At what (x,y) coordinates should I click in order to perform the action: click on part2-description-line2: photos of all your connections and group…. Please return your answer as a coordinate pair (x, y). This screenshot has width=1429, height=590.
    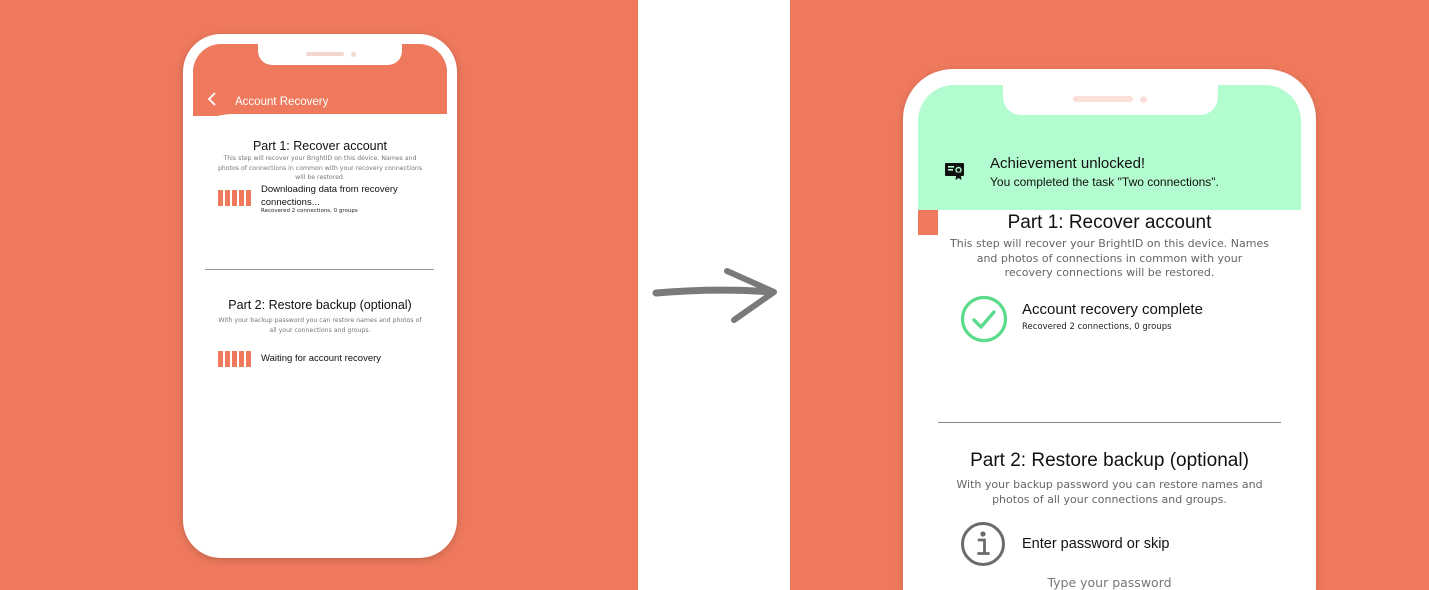
    Looking at the image, I should click on (1109, 499).